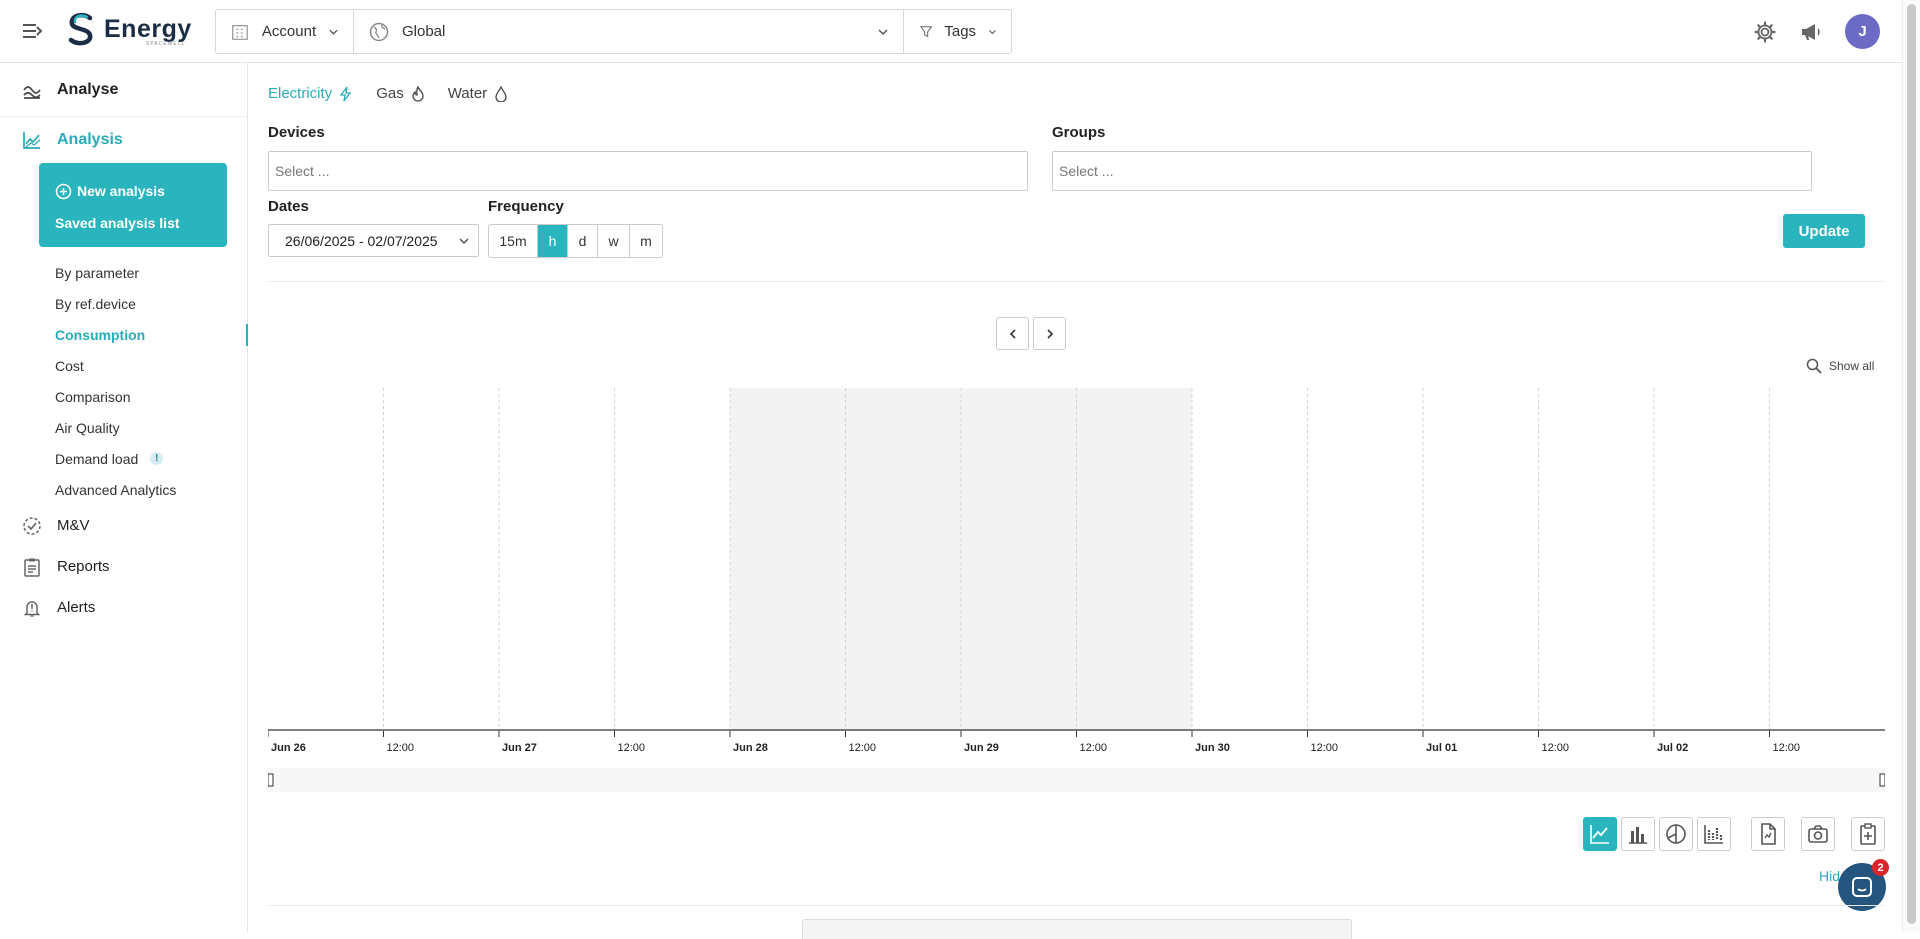 This screenshot has width=1920, height=939. I want to click on show-all-button: Show all, so click(1840, 366).